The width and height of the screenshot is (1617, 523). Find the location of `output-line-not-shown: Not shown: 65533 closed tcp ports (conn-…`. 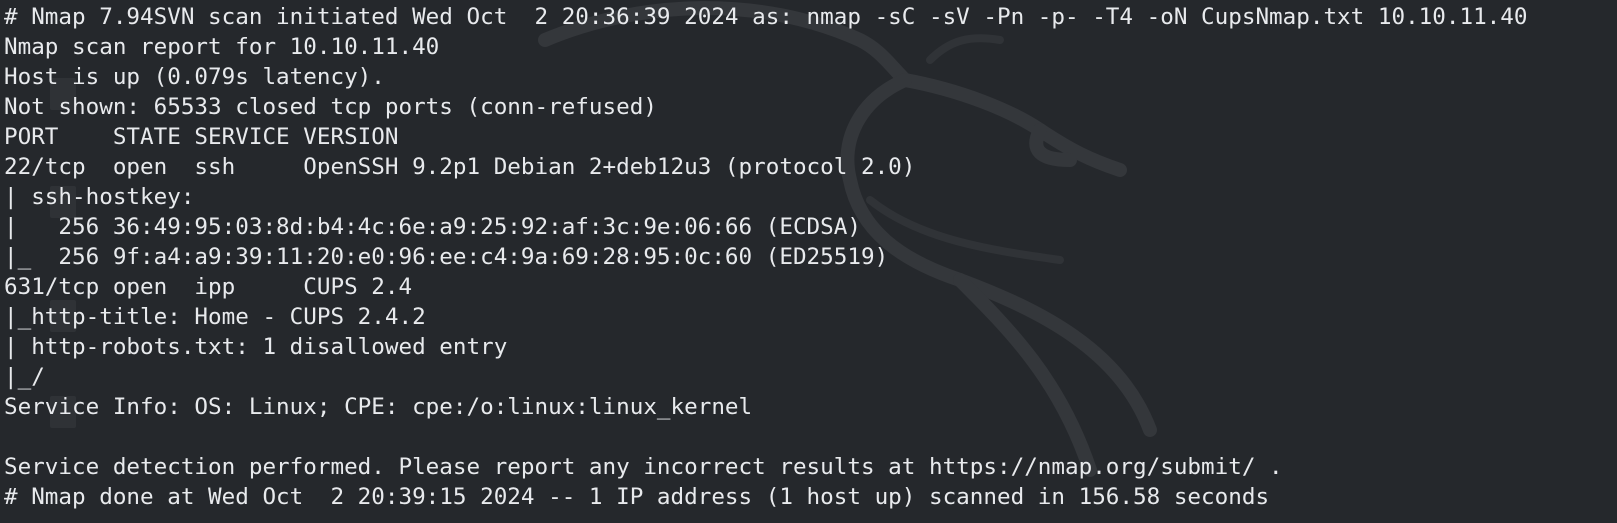

output-line-not-shown: Not shown: 65533 closed tcp ports (conn-… is located at coordinates (330, 107).